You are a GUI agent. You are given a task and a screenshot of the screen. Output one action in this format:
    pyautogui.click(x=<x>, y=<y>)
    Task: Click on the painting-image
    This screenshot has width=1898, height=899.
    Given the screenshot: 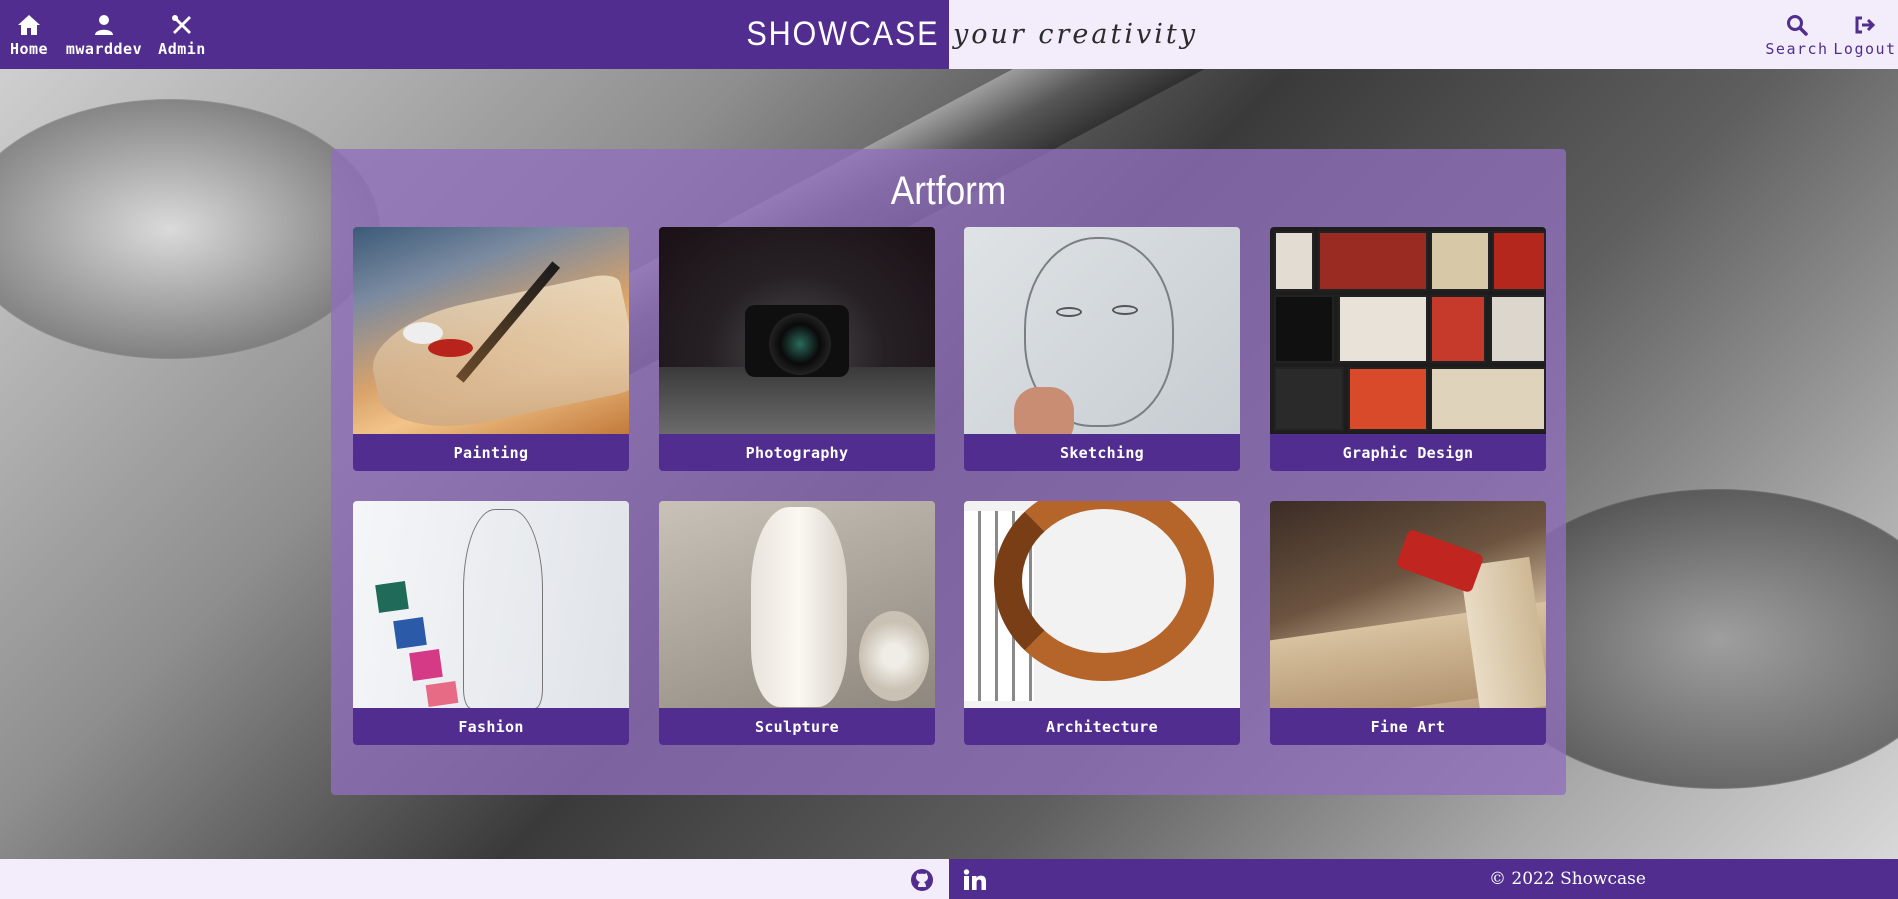 What is the action you would take?
    pyautogui.click(x=491, y=330)
    